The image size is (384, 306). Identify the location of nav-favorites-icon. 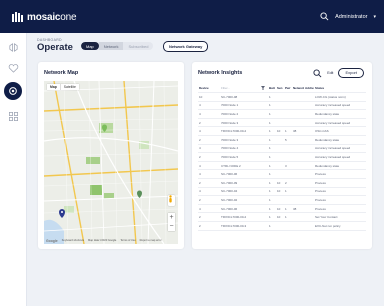
(13, 68).